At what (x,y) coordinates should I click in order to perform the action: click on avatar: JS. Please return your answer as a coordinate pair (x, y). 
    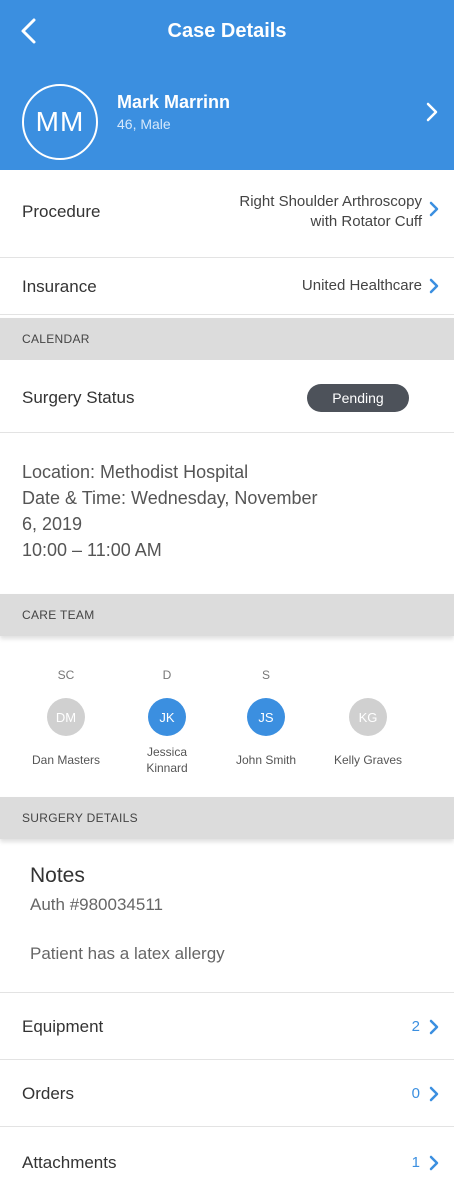
    Looking at the image, I should click on (266, 717).